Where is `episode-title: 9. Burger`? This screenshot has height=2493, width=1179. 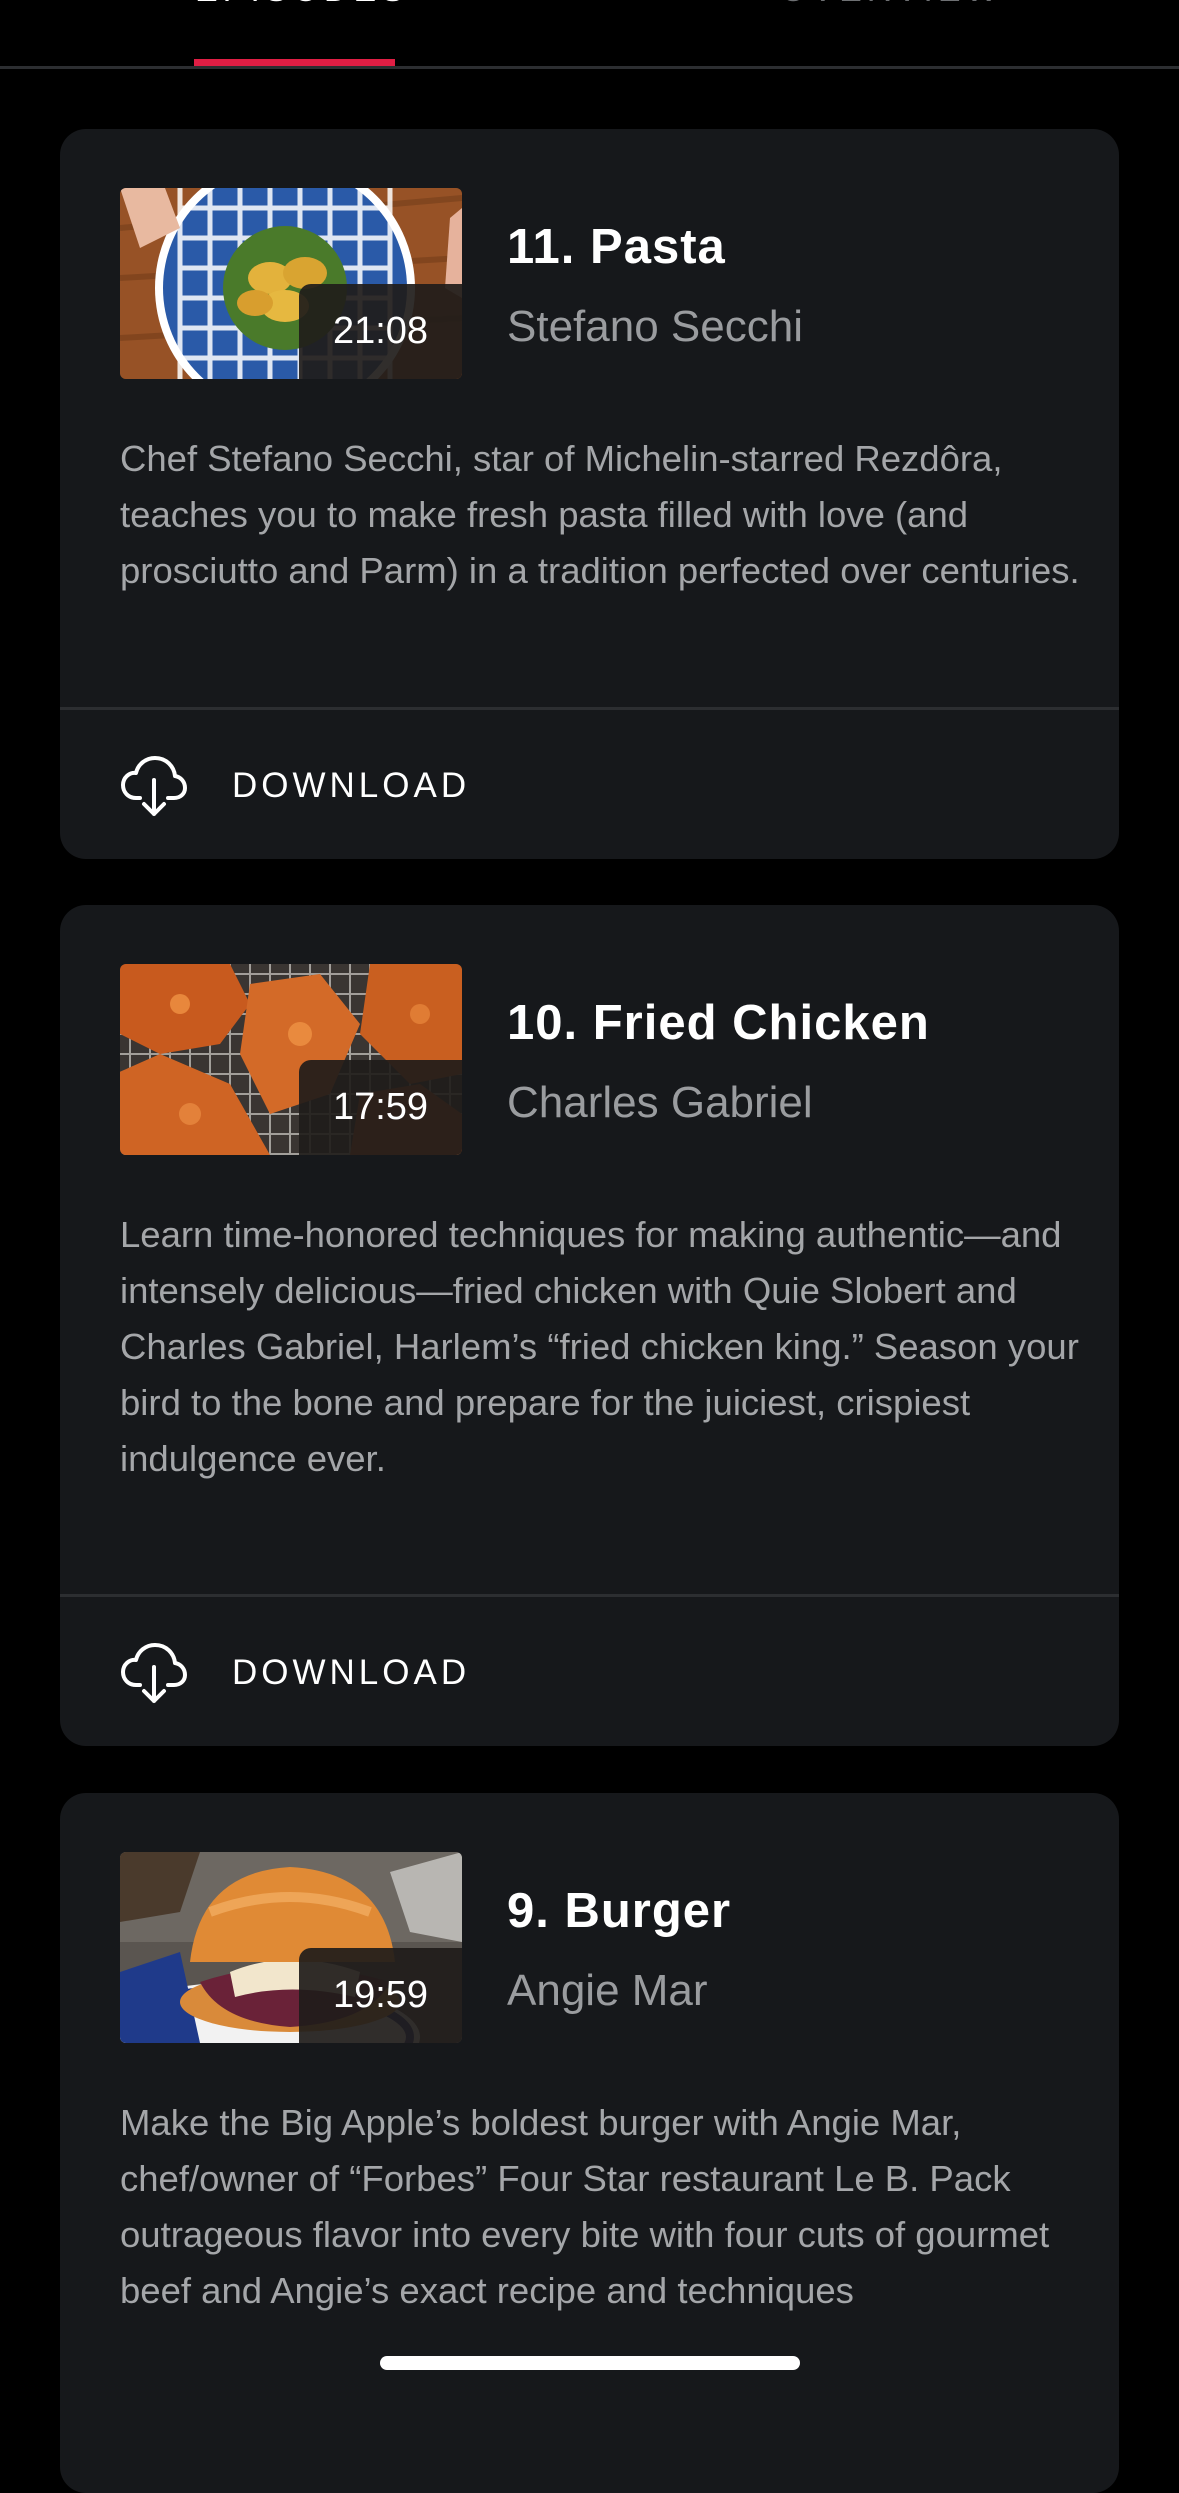
episode-title: 9. Burger is located at coordinates (619, 1911).